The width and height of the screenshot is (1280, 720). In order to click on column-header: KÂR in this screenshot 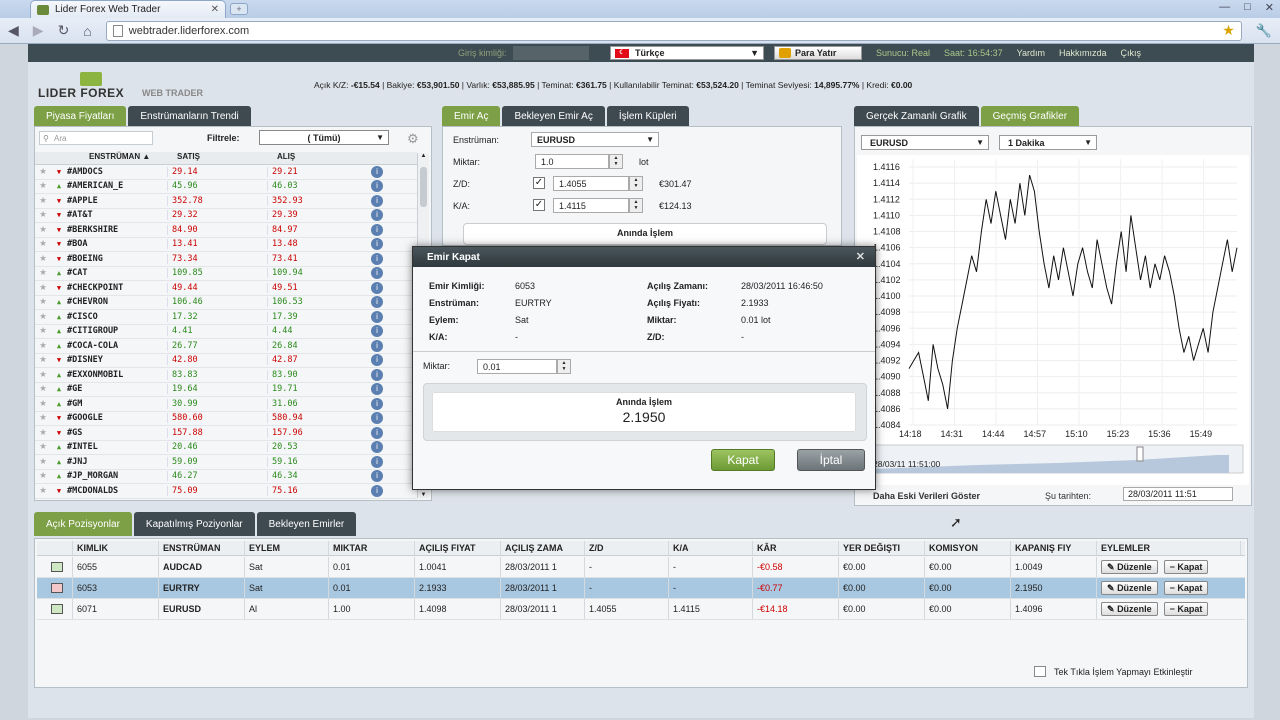, I will do `click(796, 548)`.